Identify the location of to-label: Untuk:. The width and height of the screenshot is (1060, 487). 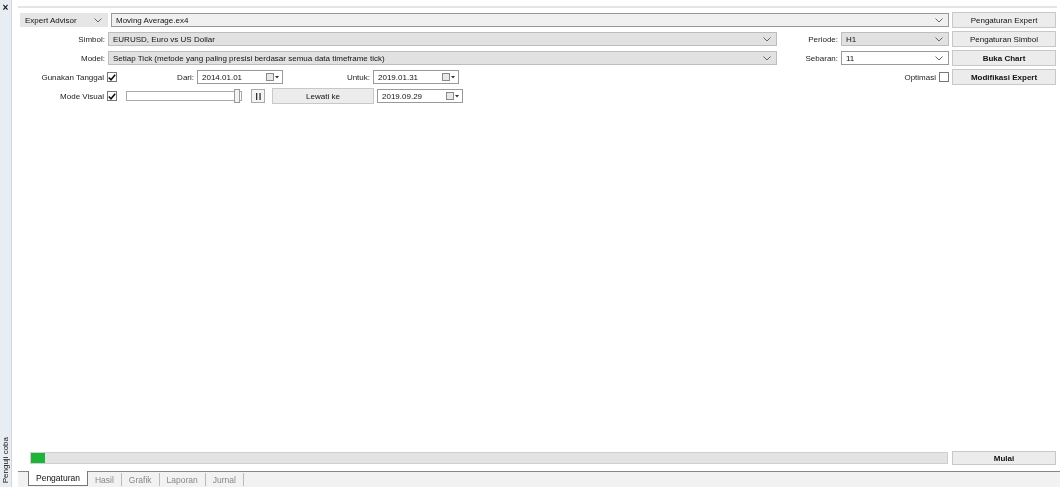
(357, 77).